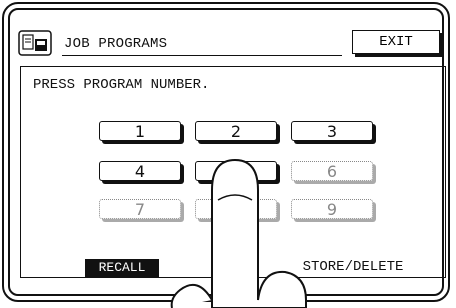 This screenshot has height=308, width=456. Describe the element at coordinates (257, 267) in the screenshot. I see `tab-divider` at that location.